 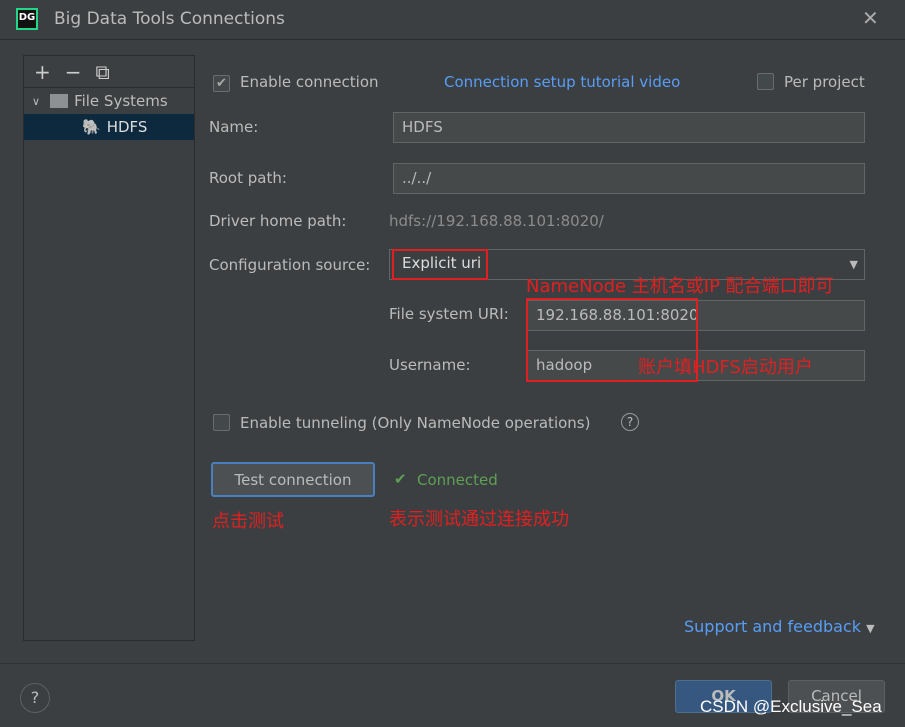 What do you see at coordinates (562, 82) in the screenshot?
I see `tutorial-link: Connection setup tutorial video` at bounding box center [562, 82].